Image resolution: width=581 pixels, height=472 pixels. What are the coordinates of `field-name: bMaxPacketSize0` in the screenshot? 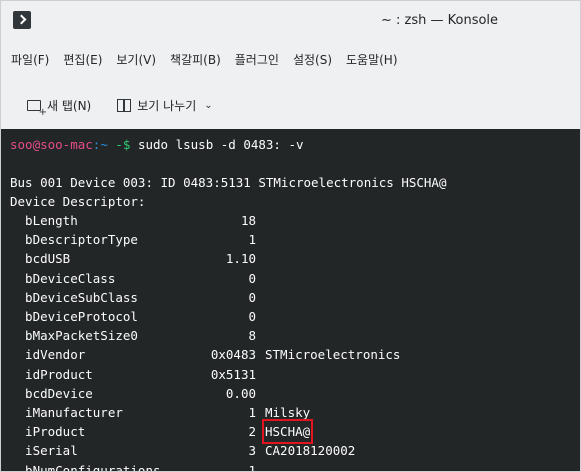 It's located at (74, 336).